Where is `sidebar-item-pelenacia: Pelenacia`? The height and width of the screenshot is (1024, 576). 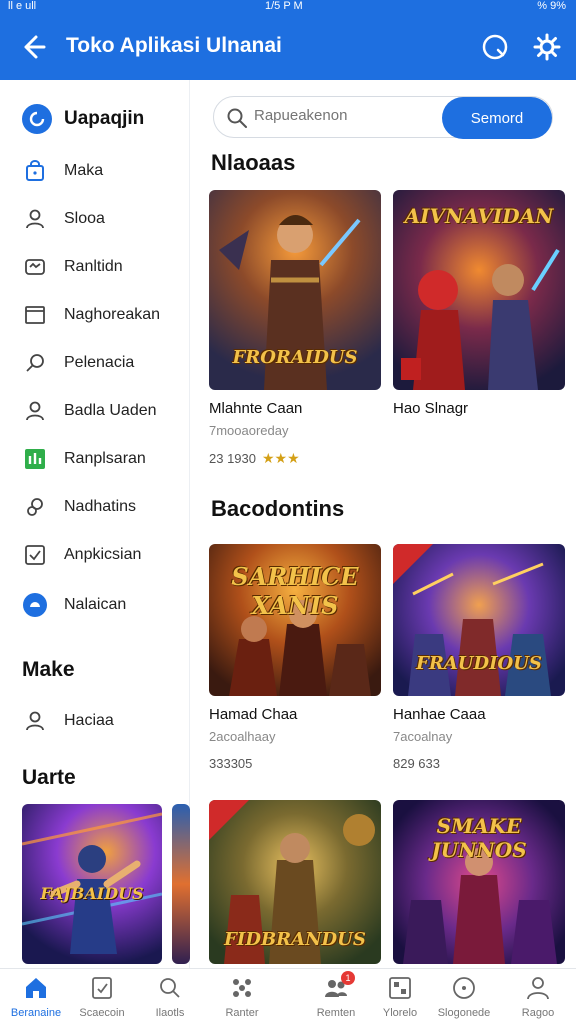
sidebar-item-pelenacia: Pelenacia is located at coordinates (102, 363).